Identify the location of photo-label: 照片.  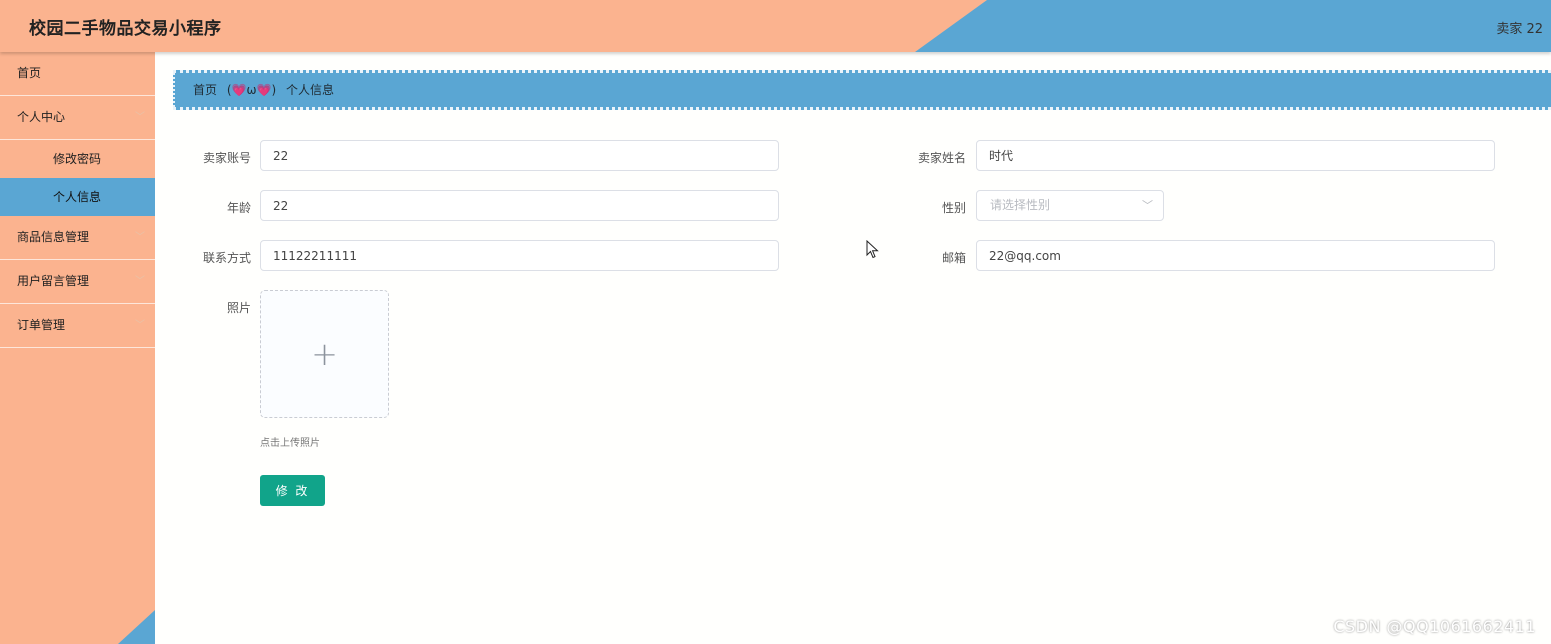
(238, 308).